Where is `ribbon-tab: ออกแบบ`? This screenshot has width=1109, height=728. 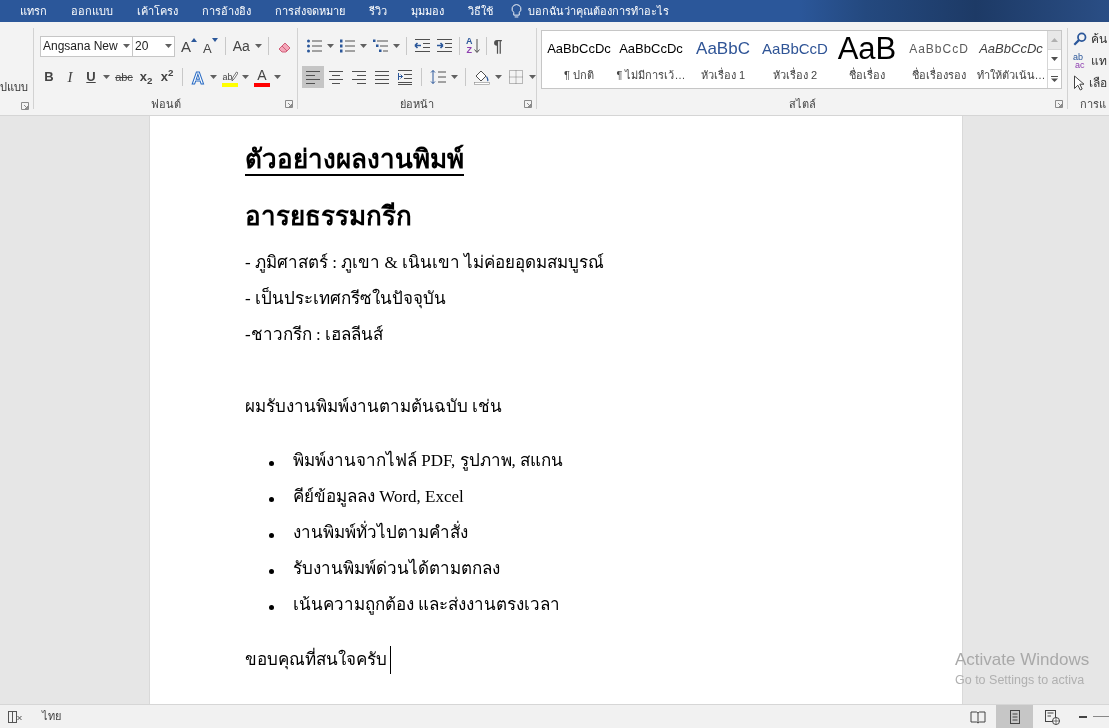 ribbon-tab: ออกแบบ is located at coordinates (92, 11).